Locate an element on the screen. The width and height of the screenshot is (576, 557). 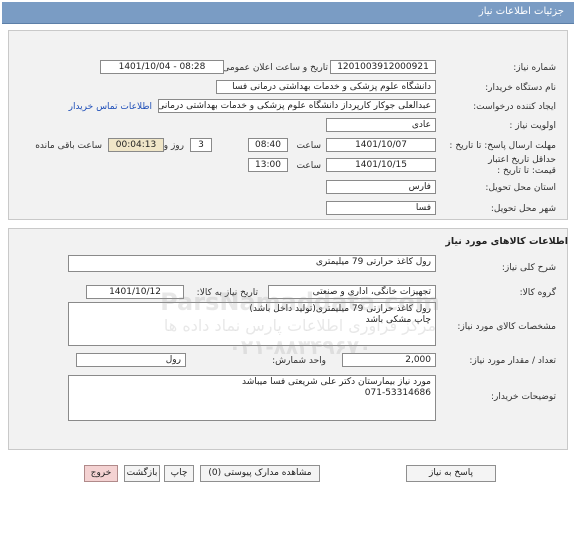
send-date-field: 1401/10/07 is located at coordinates (381, 145).